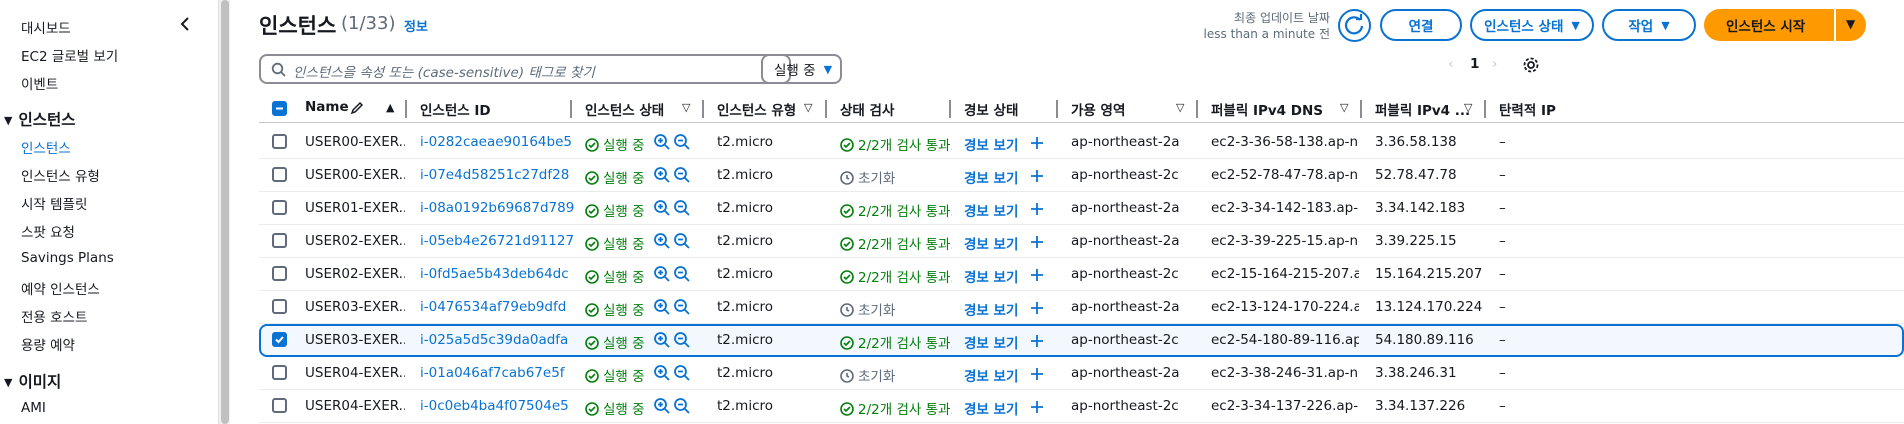  Describe the element at coordinates (497, 241) in the screenshot. I see `instance-id-link: i-05eb4e26721d91127` at that location.